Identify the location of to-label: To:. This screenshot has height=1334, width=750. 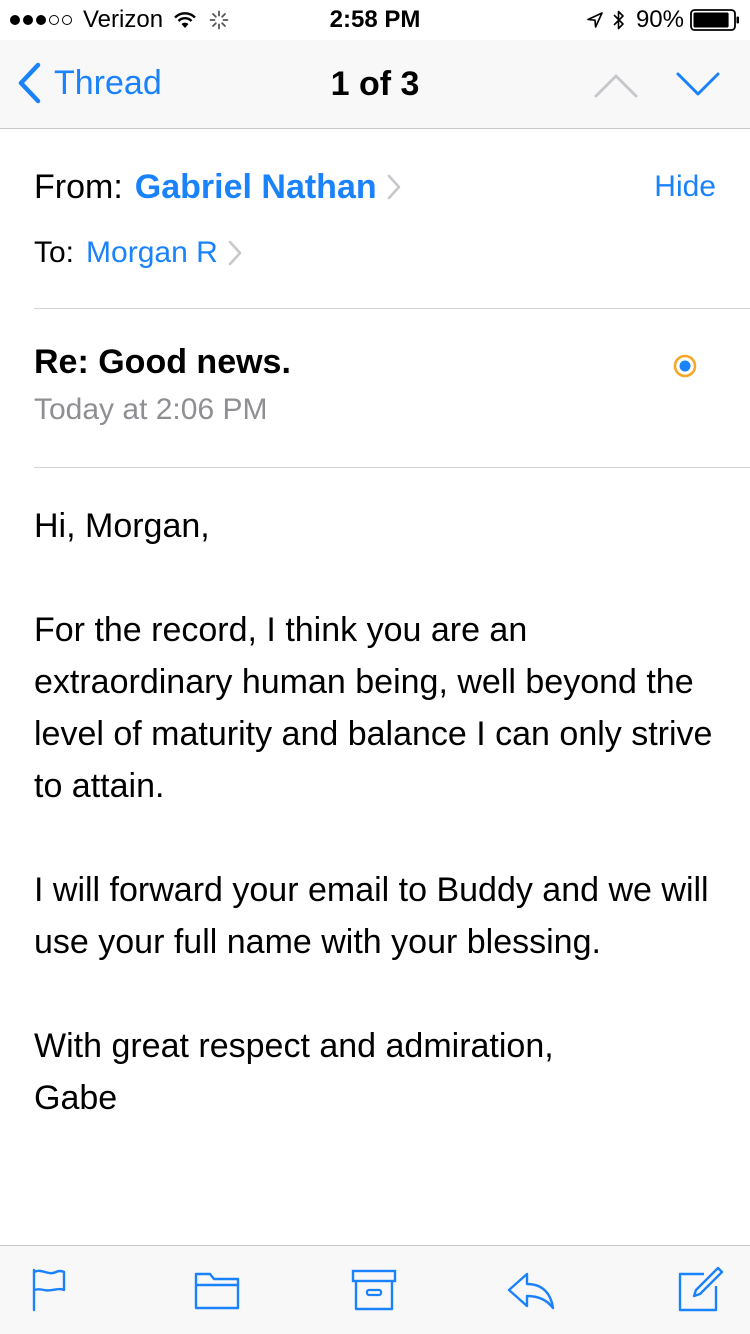
(54, 252).